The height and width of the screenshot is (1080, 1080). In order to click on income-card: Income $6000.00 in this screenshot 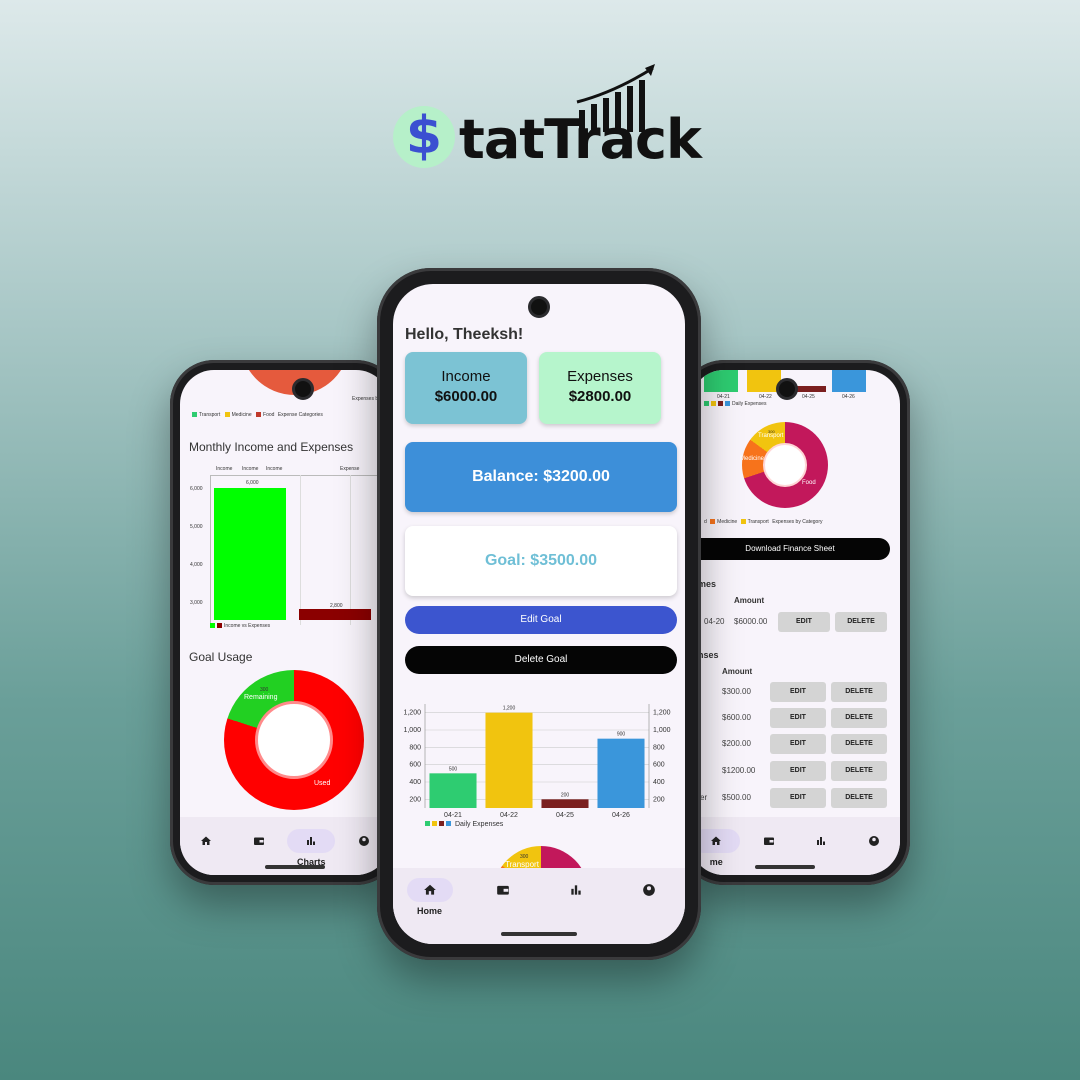, I will do `click(466, 388)`.